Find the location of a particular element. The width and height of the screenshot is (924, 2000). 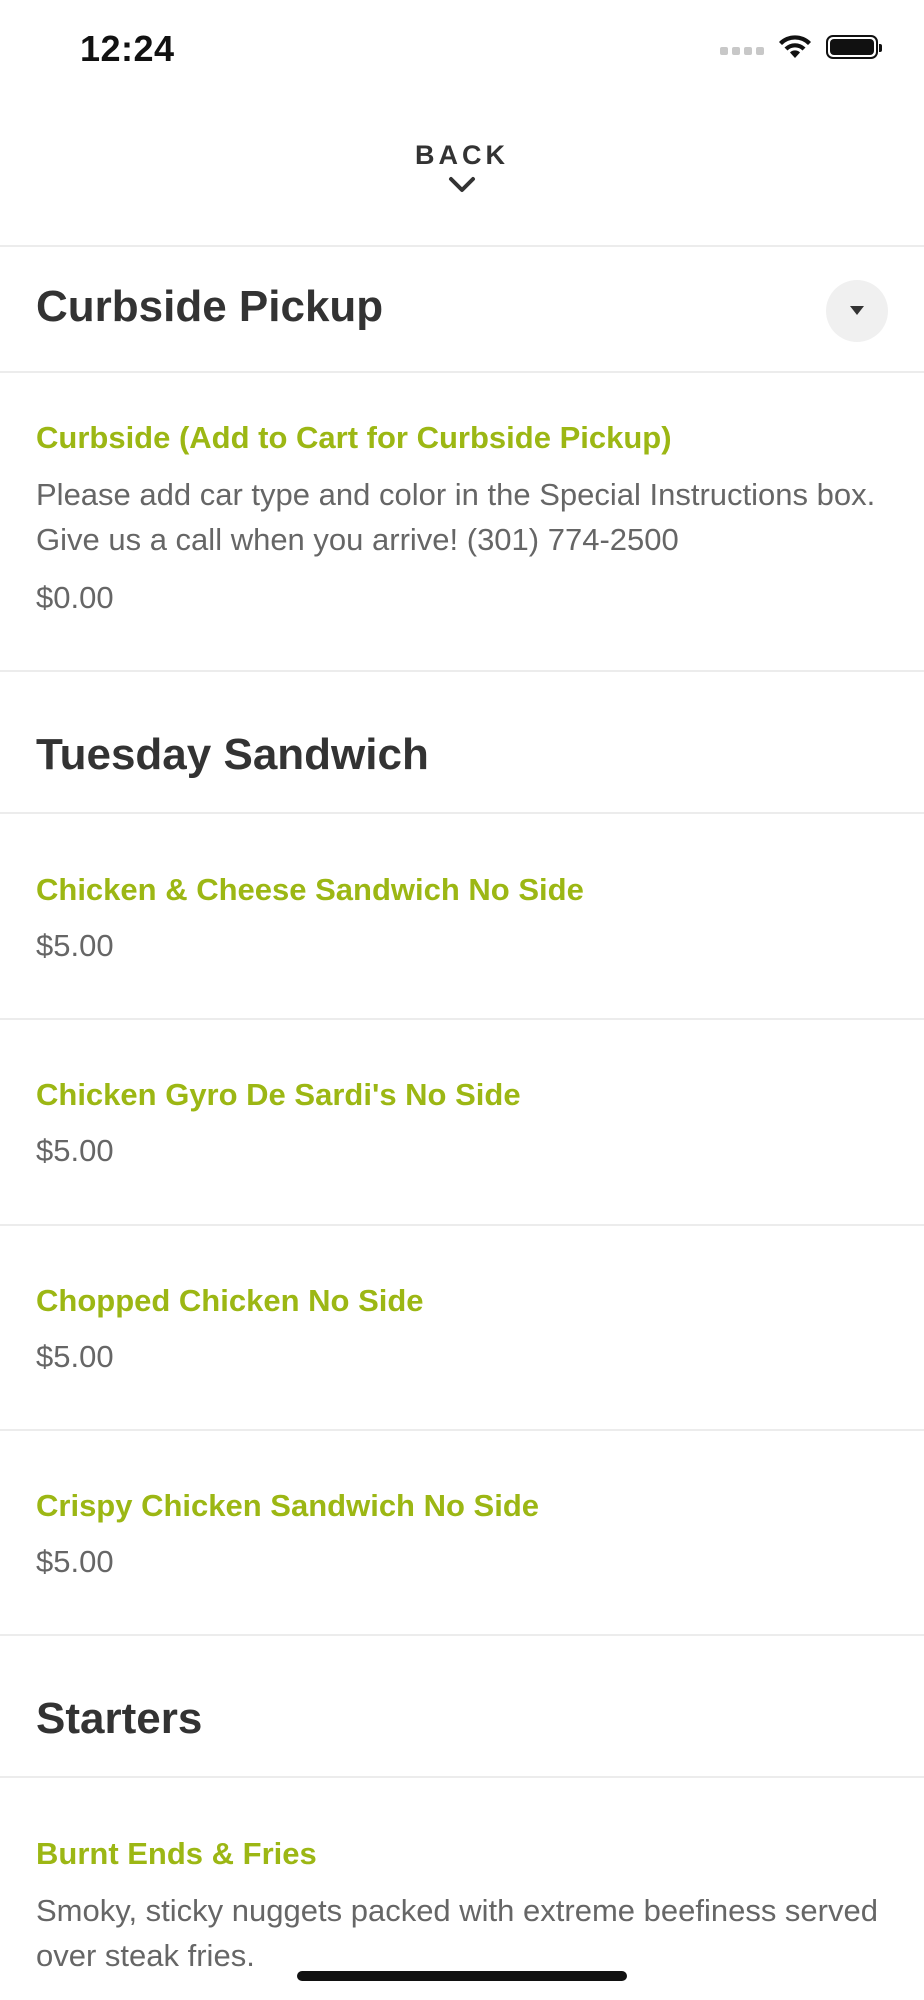

menu-item-chopped-chicken: Chopped Chicken No Side $5.00 is located at coordinates (462, 1329).